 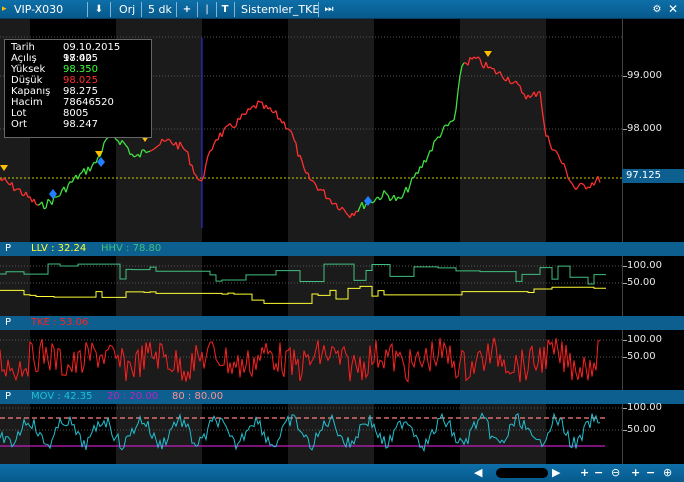 What do you see at coordinates (673, 9) in the screenshot?
I see `close-icon: ✕` at bounding box center [673, 9].